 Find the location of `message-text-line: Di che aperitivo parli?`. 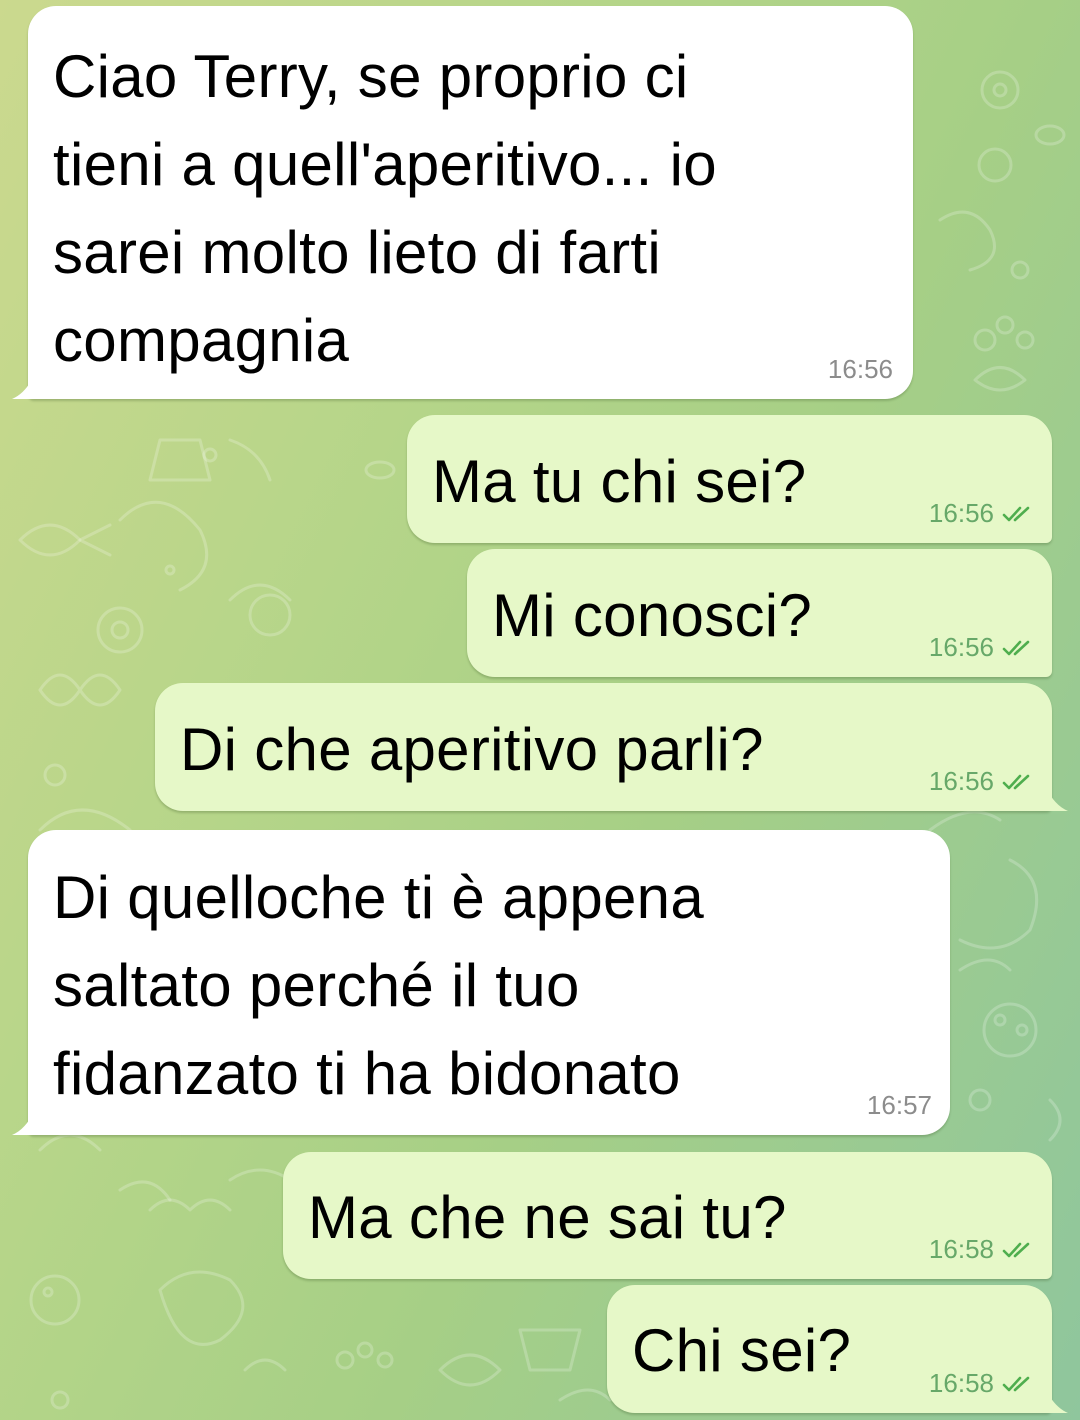

message-text-line: Di che aperitivo parli? is located at coordinates (472, 749).